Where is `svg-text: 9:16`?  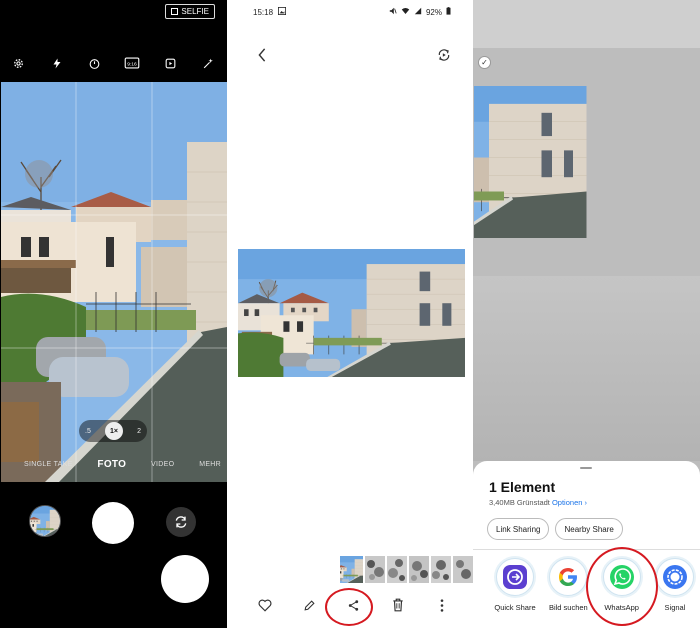 svg-text: 9:16 is located at coordinates (133, 64).